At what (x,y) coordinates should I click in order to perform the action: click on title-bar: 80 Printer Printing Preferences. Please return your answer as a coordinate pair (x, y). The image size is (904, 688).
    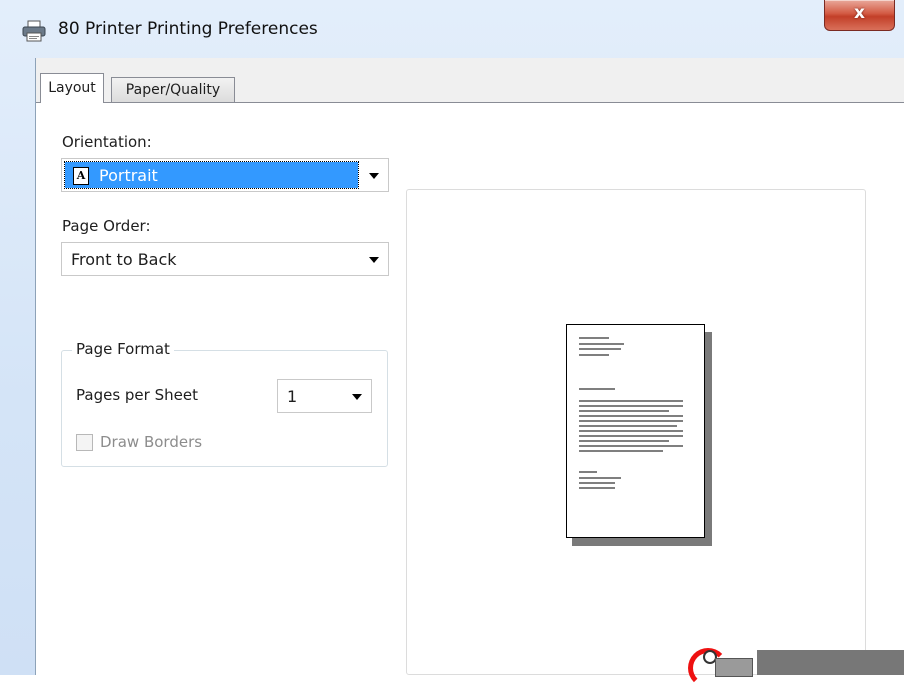
    Looking at the image, I should click on (452, 29).